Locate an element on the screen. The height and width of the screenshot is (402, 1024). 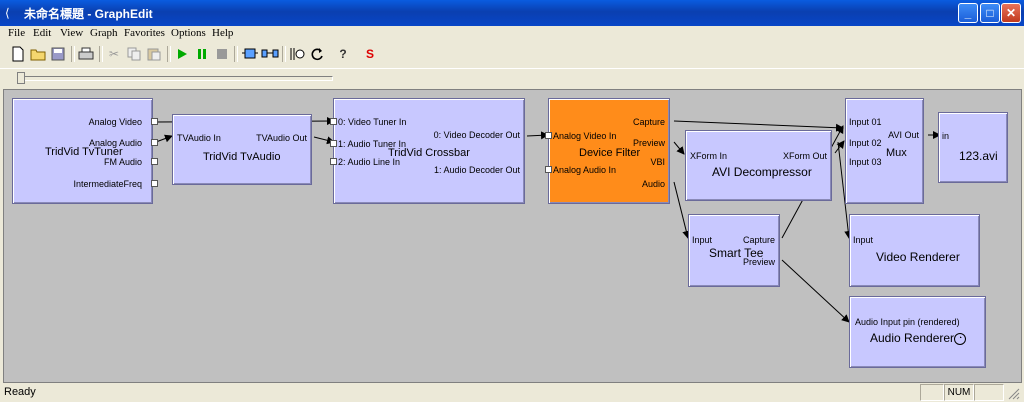
filter-name: Mux is located at coordinates (896, 153).